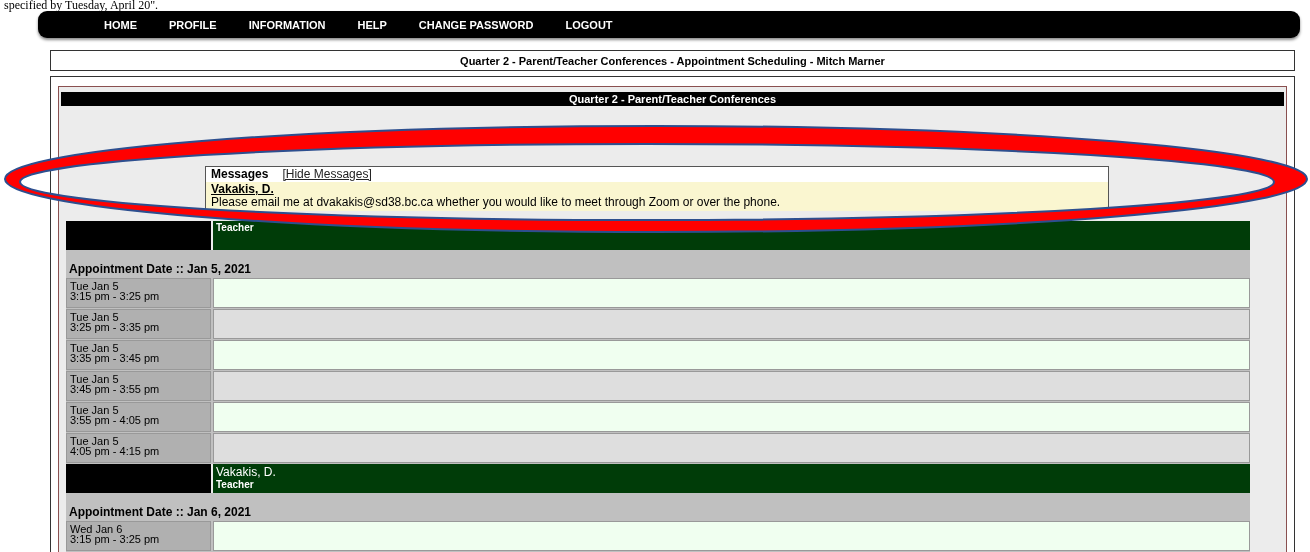 This screenshot has height=552, width=1310. I want to click on hide-messages-link: [Hide Messages], so click(327, 174).